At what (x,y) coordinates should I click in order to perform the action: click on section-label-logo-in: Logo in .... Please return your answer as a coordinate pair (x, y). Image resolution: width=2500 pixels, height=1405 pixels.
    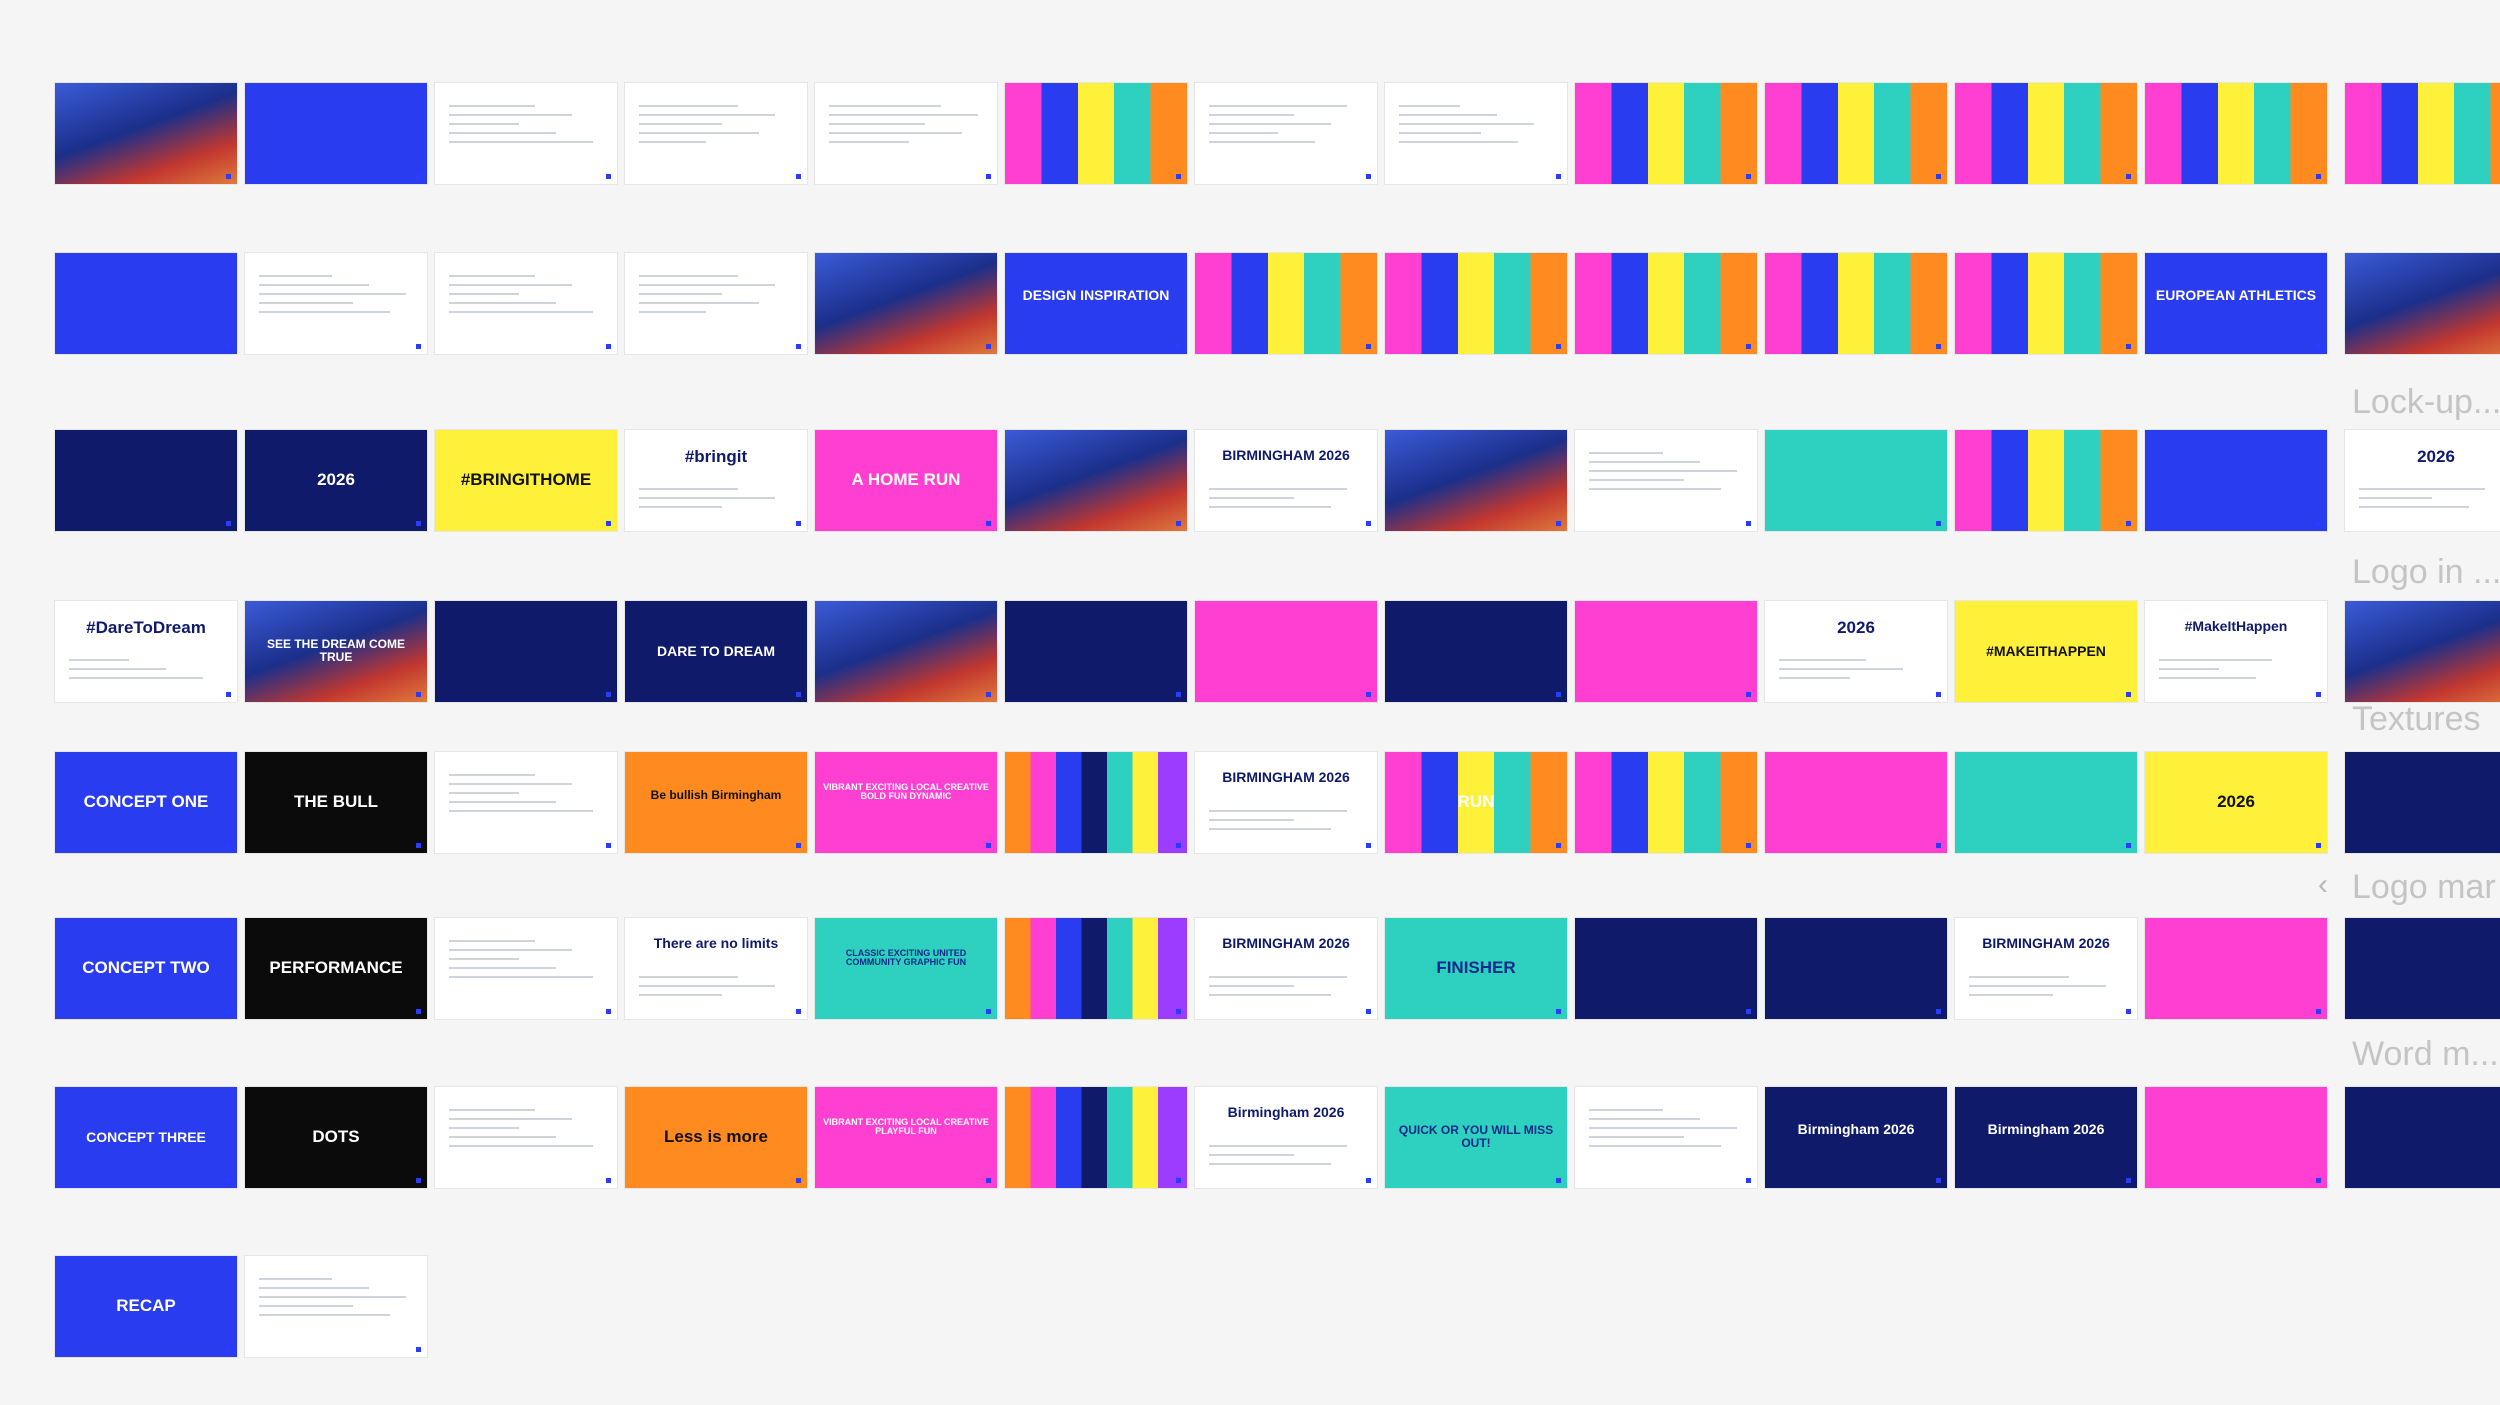
    Looking at the image, I should click on (2426, 572).